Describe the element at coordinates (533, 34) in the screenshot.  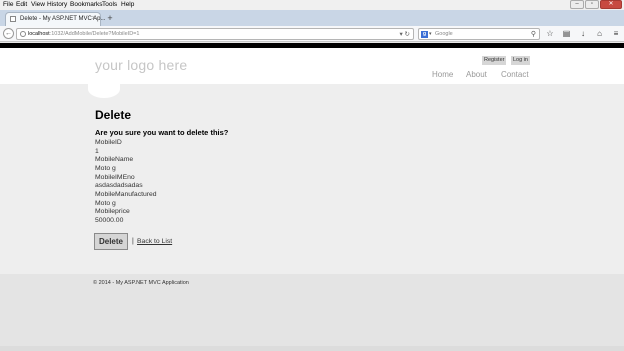
I see `search-icon: ⚲` at that location.